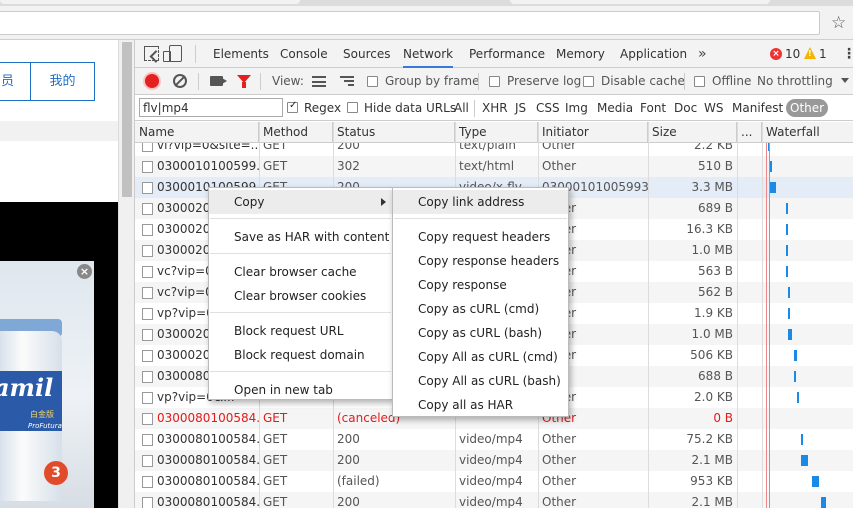 The height and width of the screenshot is (508, 853). I want to click on clear-icon, so click(180, 81).